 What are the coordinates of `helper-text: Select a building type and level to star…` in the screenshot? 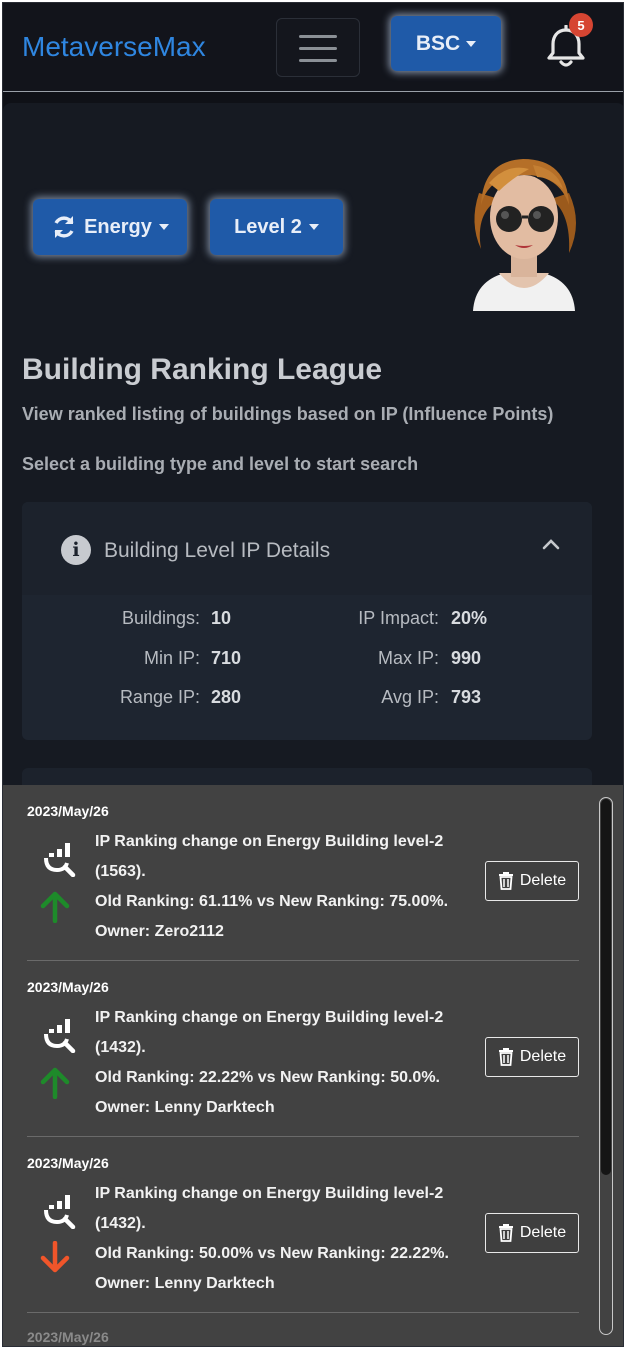 It's located at (220, 464).